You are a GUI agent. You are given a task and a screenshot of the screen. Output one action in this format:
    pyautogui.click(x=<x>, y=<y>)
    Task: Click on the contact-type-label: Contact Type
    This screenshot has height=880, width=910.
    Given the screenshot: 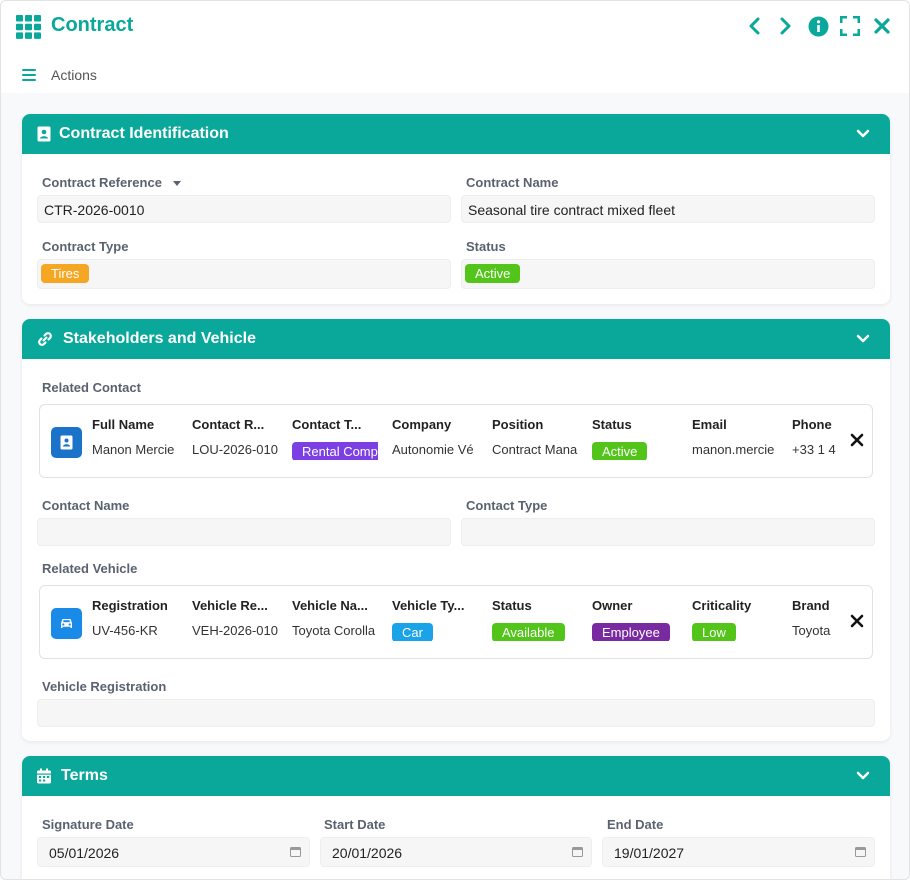 What is the action you would take?
    pyautogui.click(x=507, y=505)
    